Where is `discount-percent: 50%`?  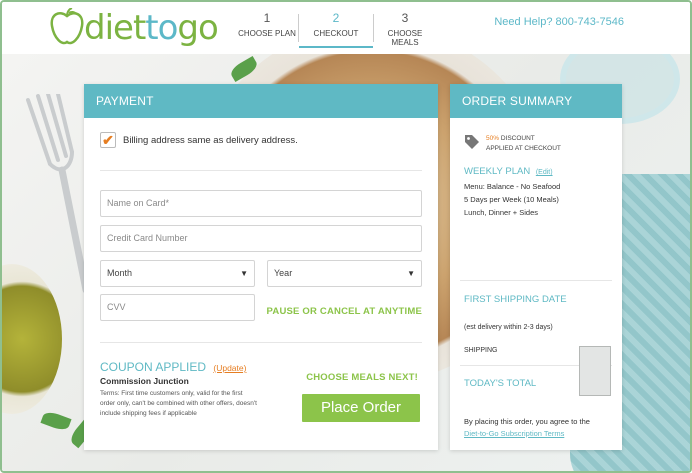 discount-percent: 50% is located at coordinates (493, 138).